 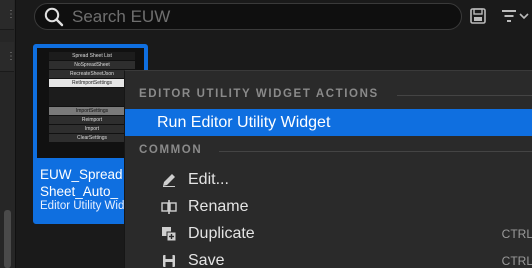 What do you see at coordinates (206, 259) in the screenshot?
I see `menu-item-label: Save` at bounding box center [206, 259].